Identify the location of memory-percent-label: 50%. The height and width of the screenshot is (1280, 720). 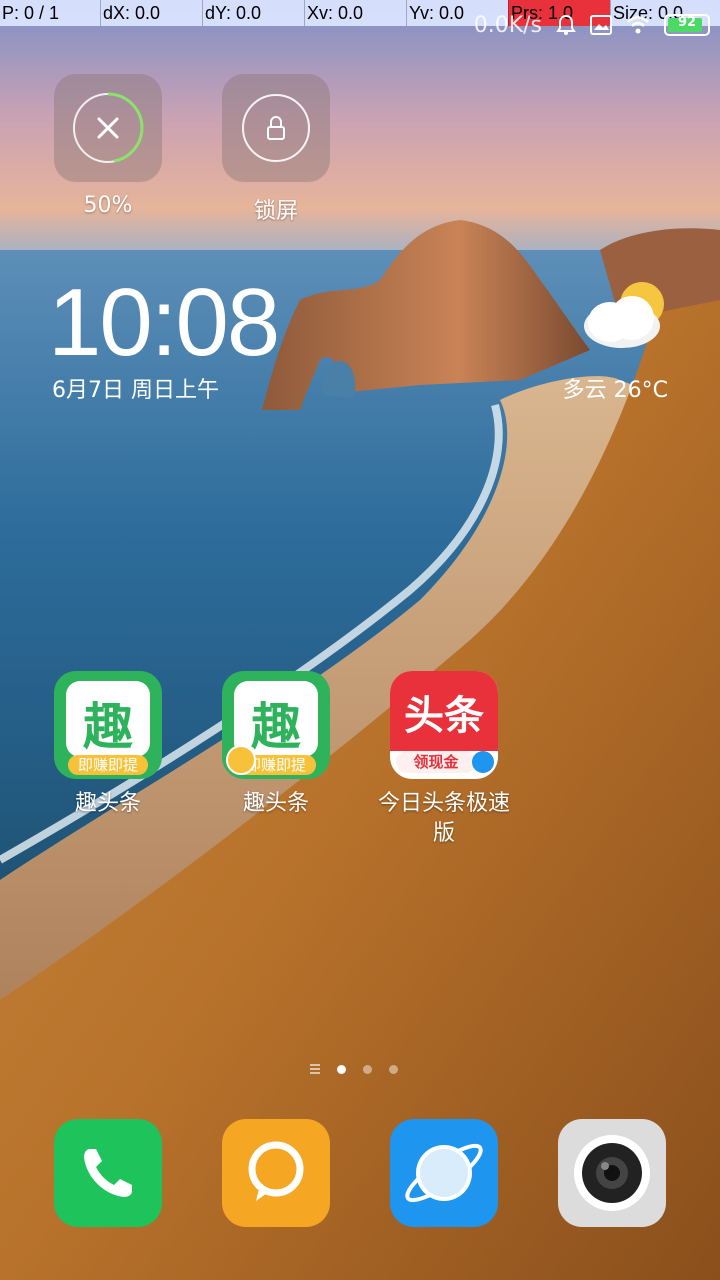
(108, 205).